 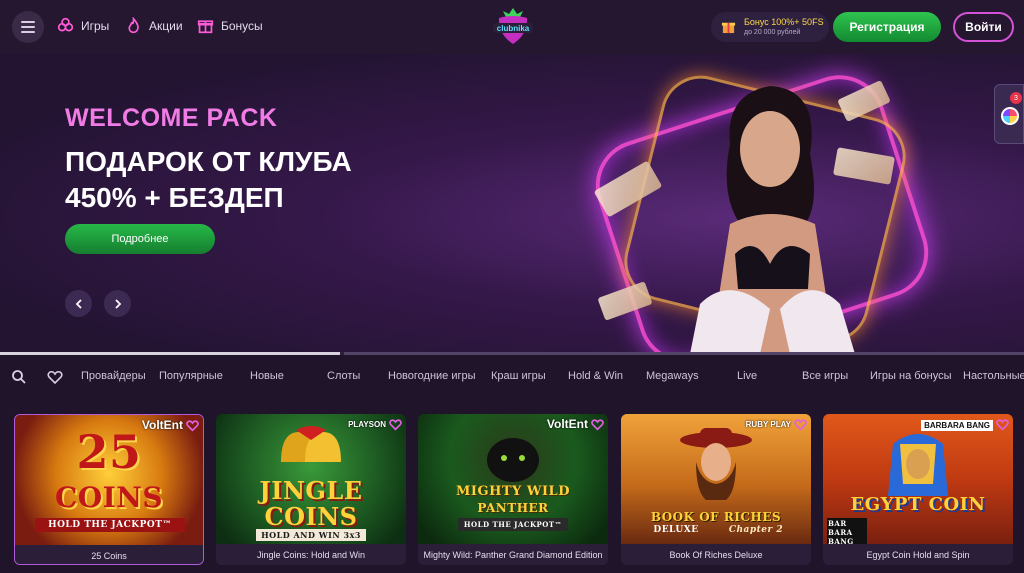 I want to click on clubnika-logo: clubnika, so click(x=513, y=26).